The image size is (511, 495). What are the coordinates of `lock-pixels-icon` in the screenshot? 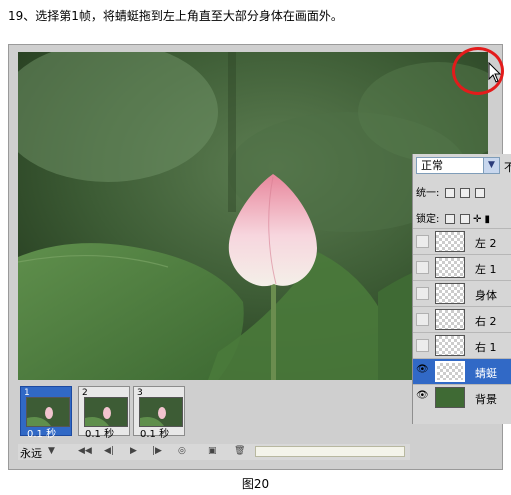 It's located at (464, 219).